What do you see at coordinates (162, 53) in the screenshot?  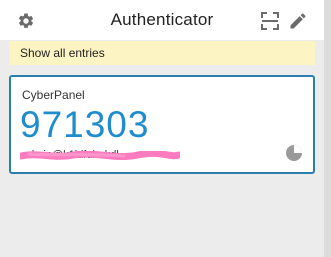 I see `show-all-entries-banner: Show all entries` at bounding box center [162, 53].